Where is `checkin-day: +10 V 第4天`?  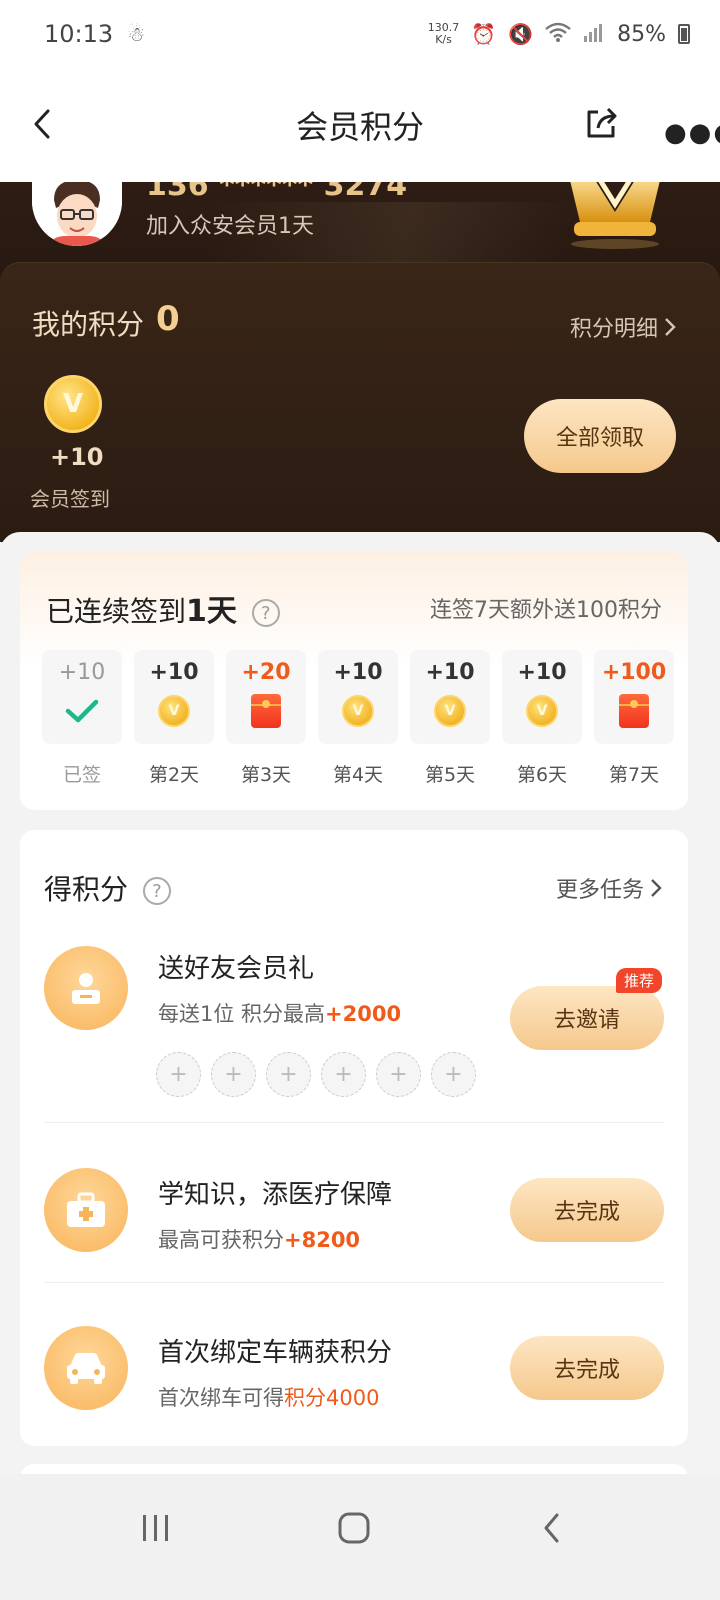 checkin-day: +10 V 第4天 is located at coordinates (358, 718).